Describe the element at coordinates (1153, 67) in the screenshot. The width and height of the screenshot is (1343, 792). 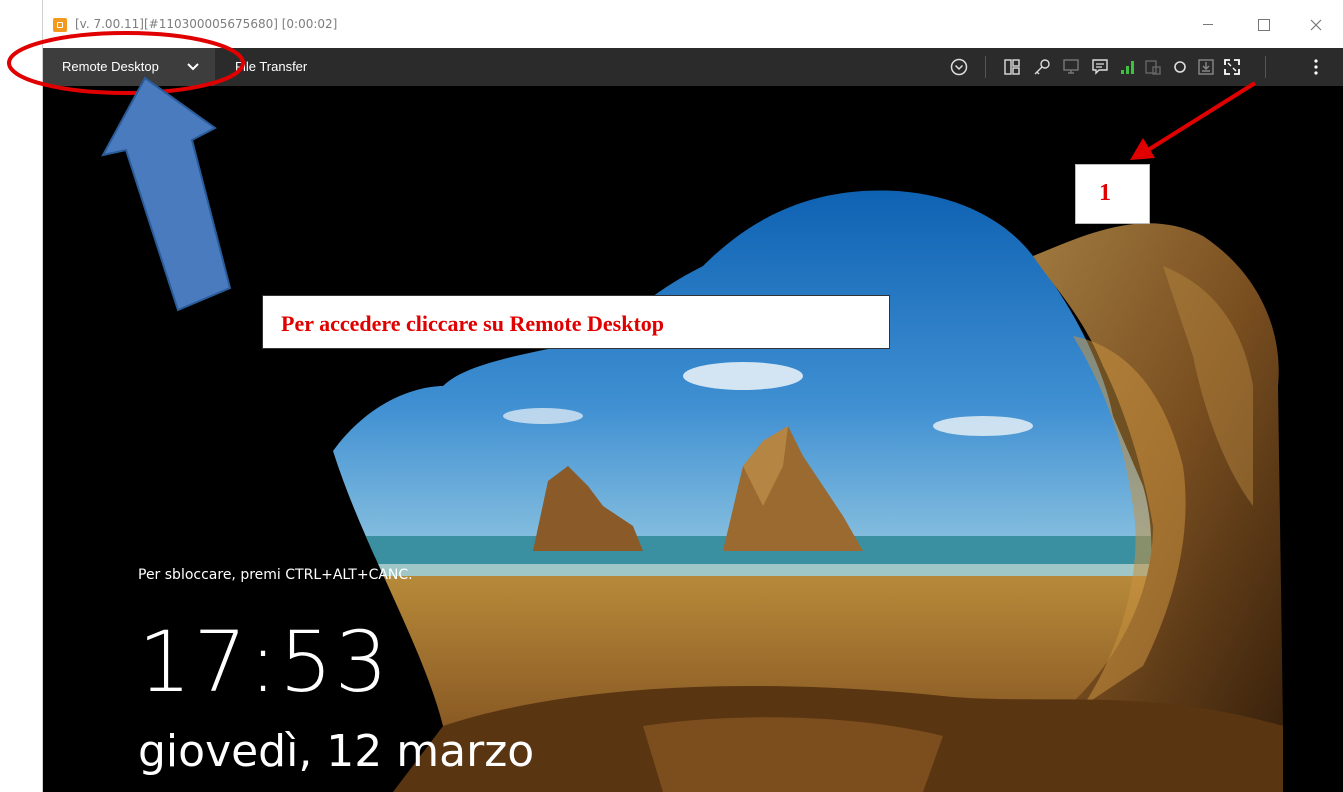
I see `device-icon` at that location.